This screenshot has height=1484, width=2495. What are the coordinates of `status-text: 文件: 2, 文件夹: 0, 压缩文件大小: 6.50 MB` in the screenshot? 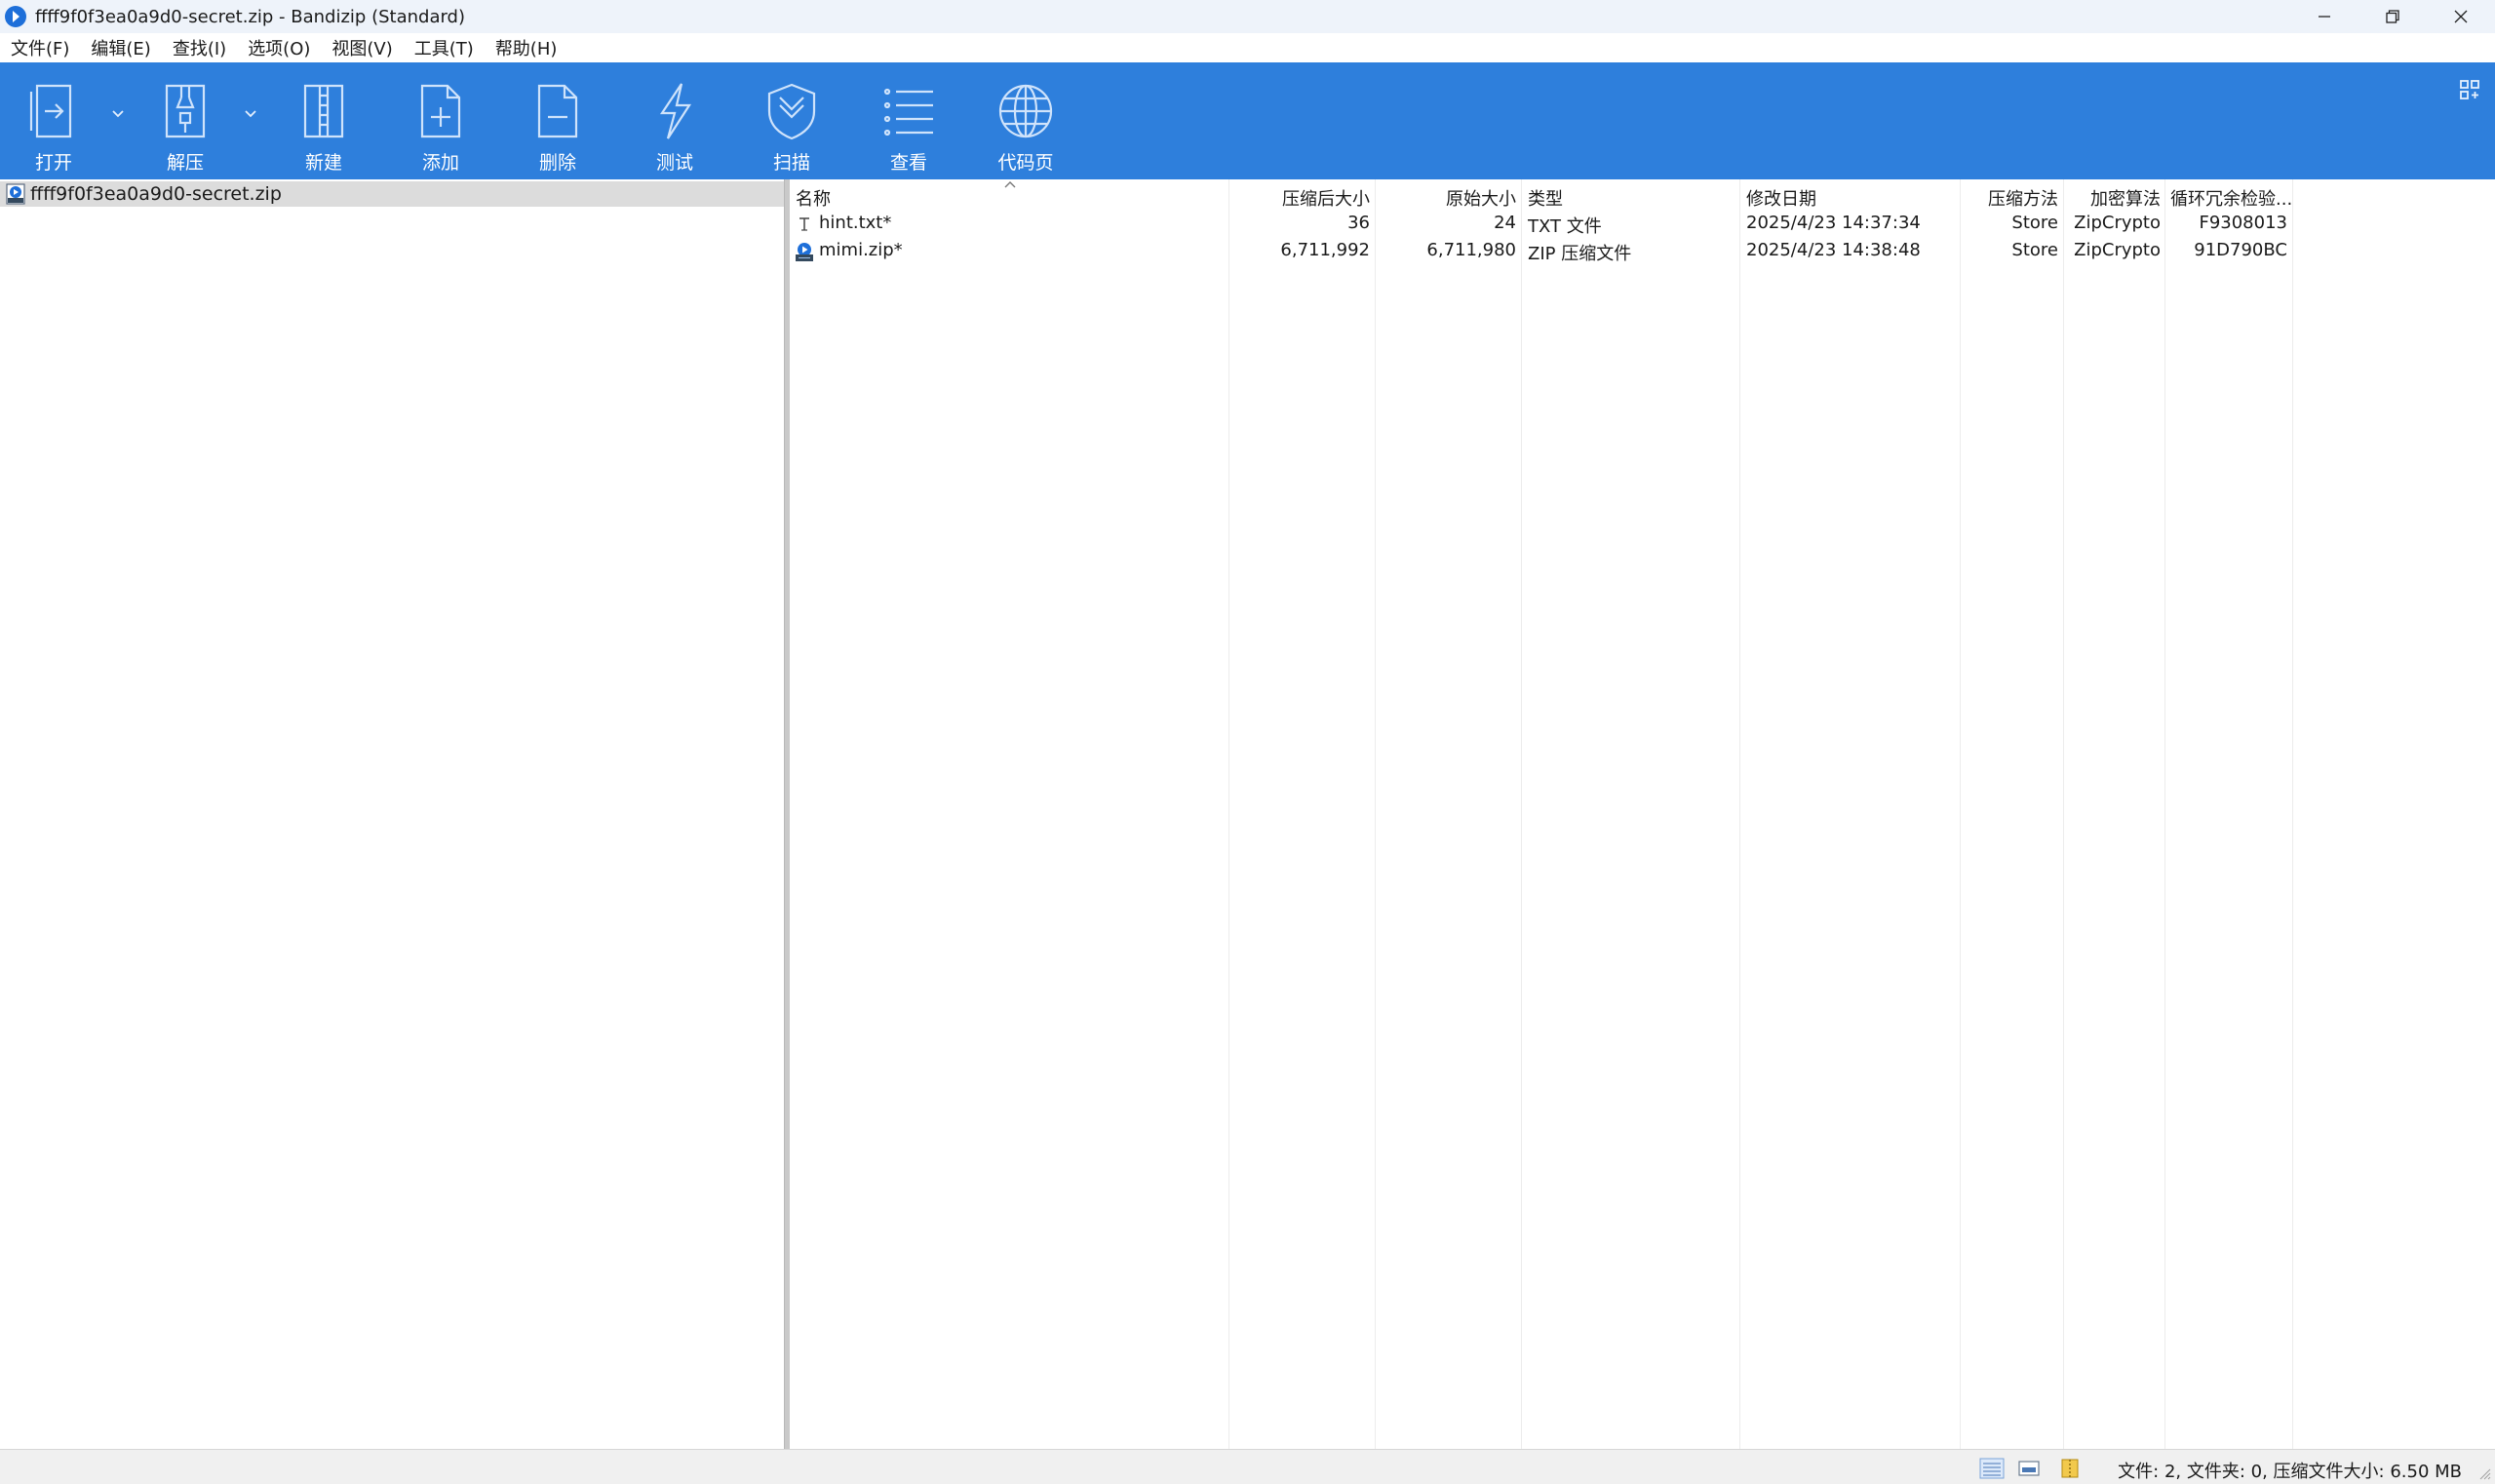 It's located at (2290, 1472).